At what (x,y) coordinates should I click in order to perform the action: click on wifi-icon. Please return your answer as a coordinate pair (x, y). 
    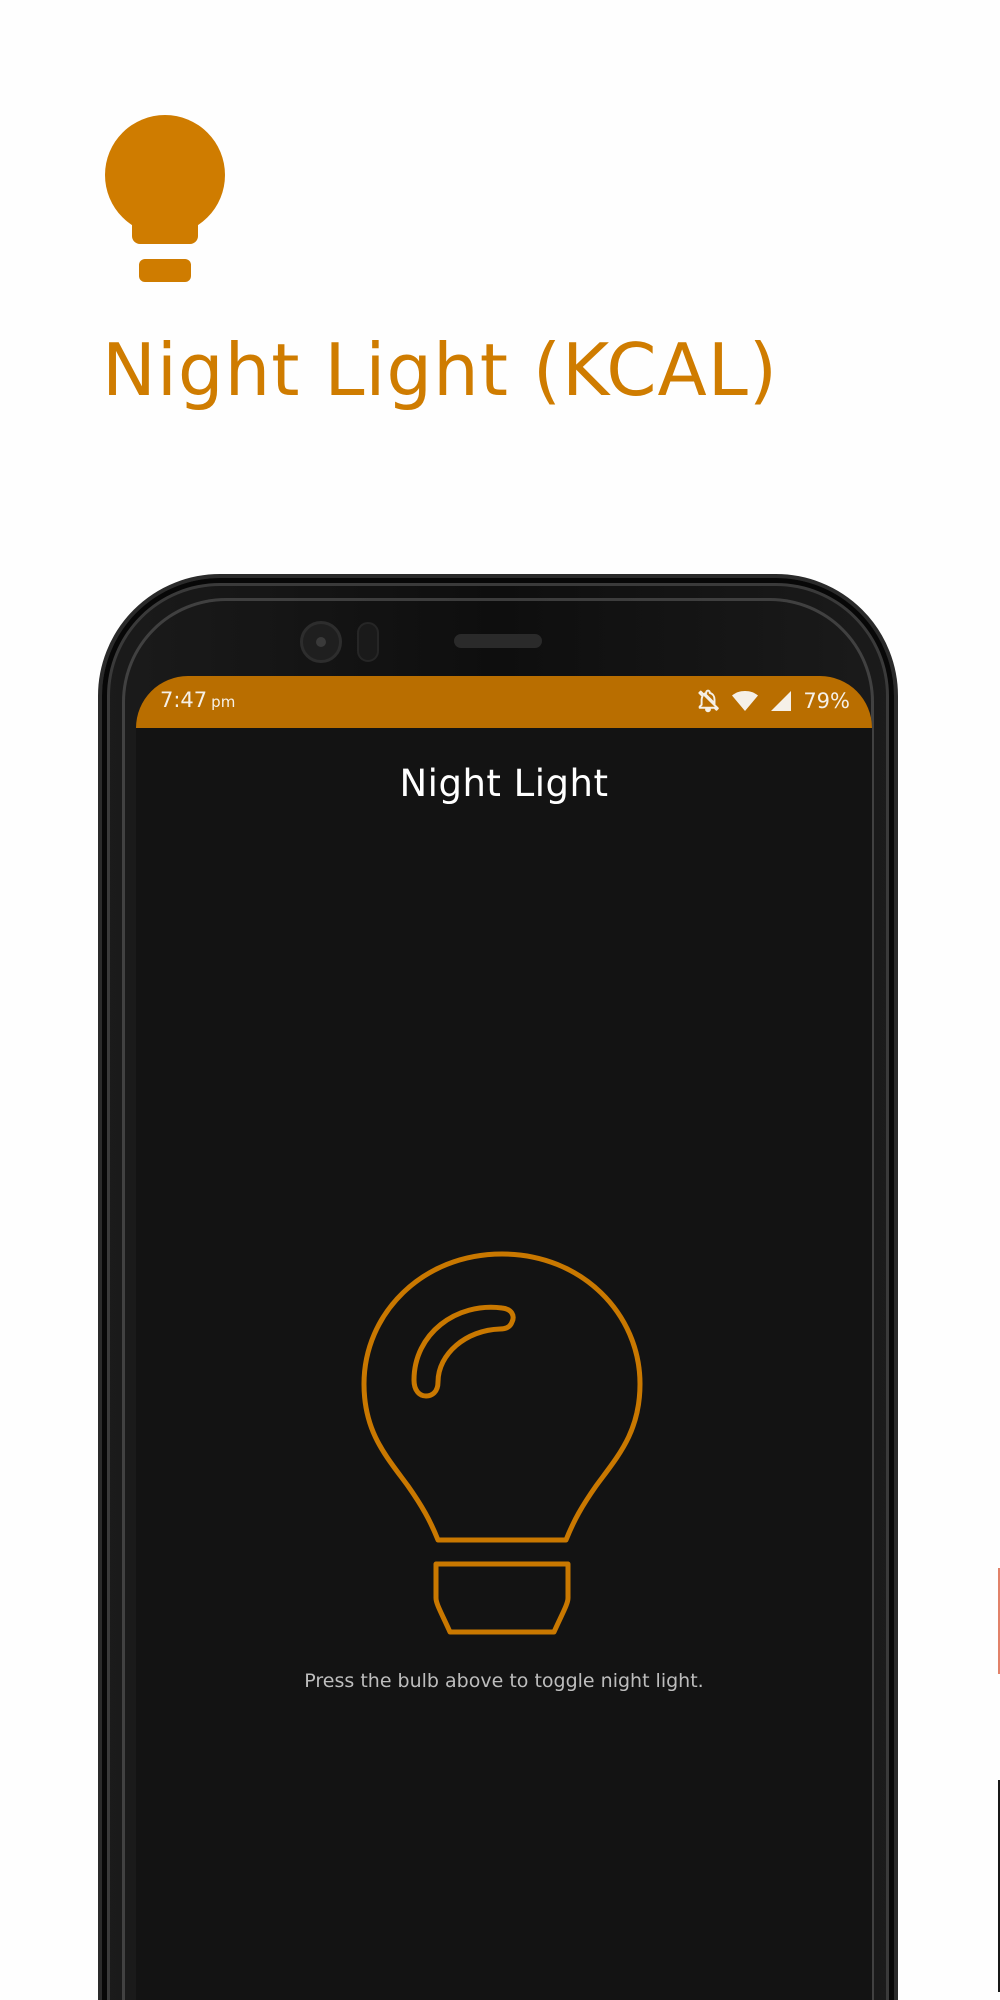
    Looking at the image, I should click on (745, 701).